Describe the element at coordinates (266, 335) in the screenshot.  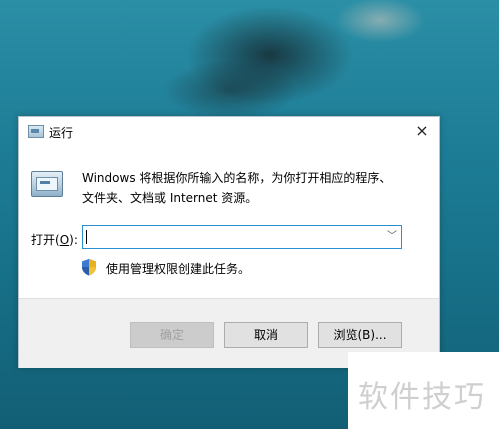
I see `cancel-button: 取消` at that location.